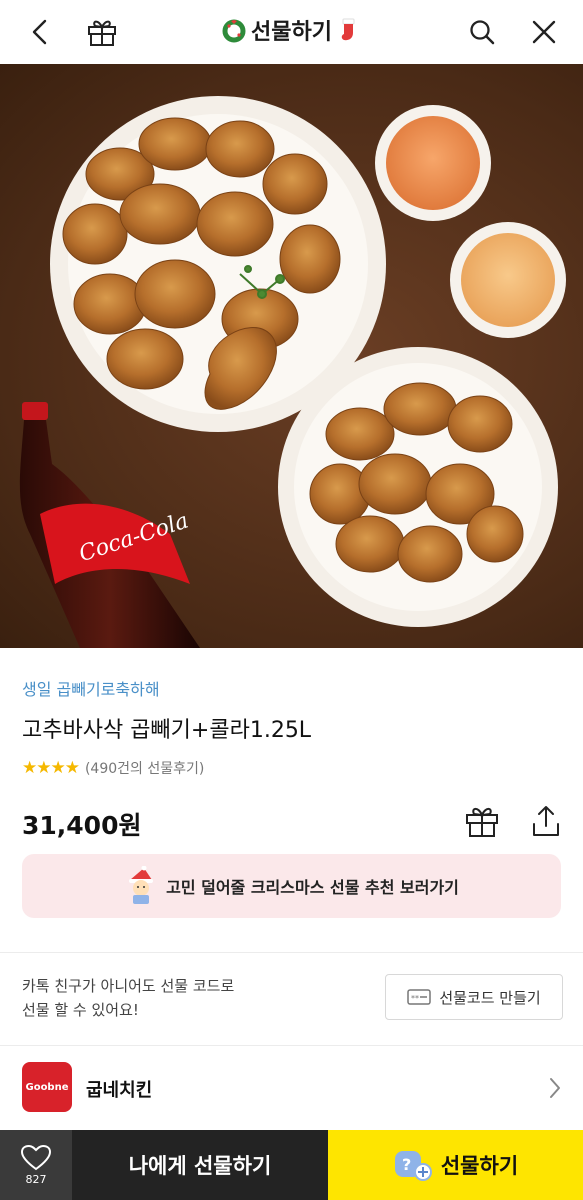 The width and height of the screenshot is (583, 1200). Describe the element at coordinates (110, 525) in the screenshot. I see `cola-bottle: Coca-Cola` at that location.